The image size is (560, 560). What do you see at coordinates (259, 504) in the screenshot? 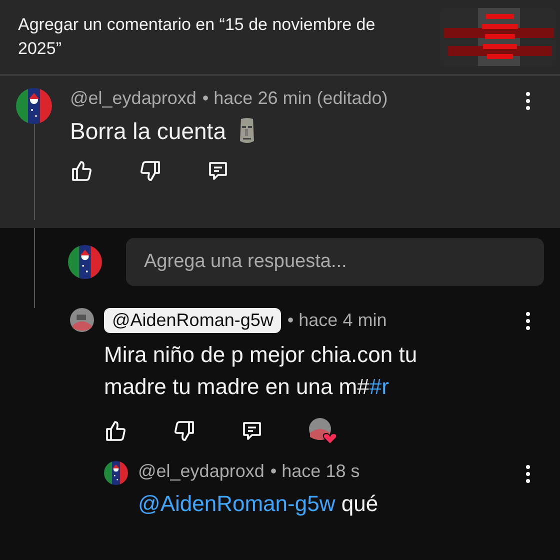
I see `reply-text: @AidenRoman-g5w qué` at bounding box center [259, 504].